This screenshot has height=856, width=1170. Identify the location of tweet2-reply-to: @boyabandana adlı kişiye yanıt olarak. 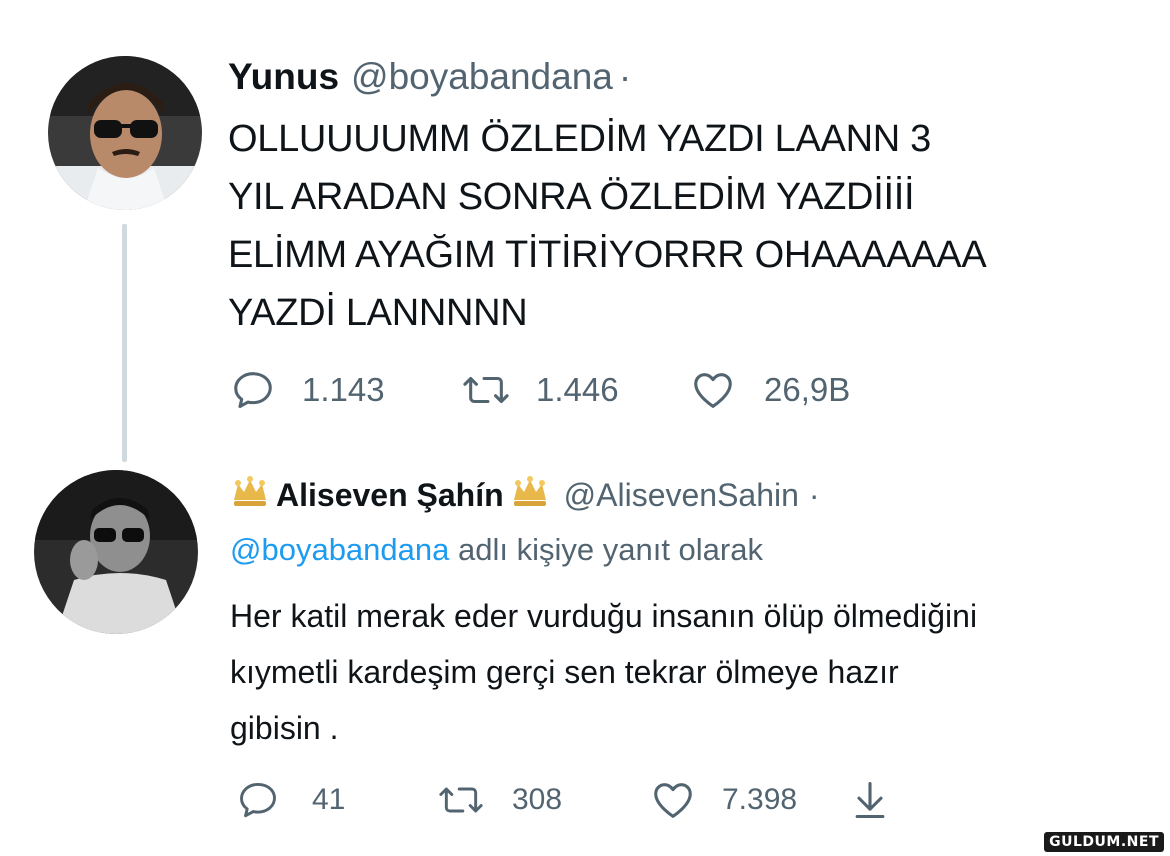
(496, 550).